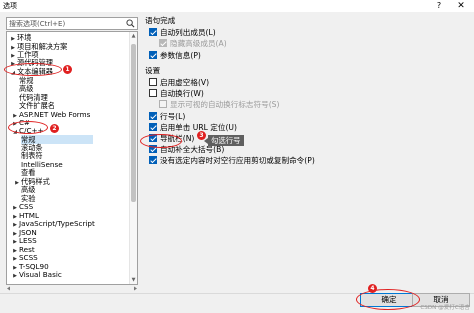  Describe the element at coordinates (133, 280) in the screenshot. I see `scroll-down-icon: ▼` at that location.